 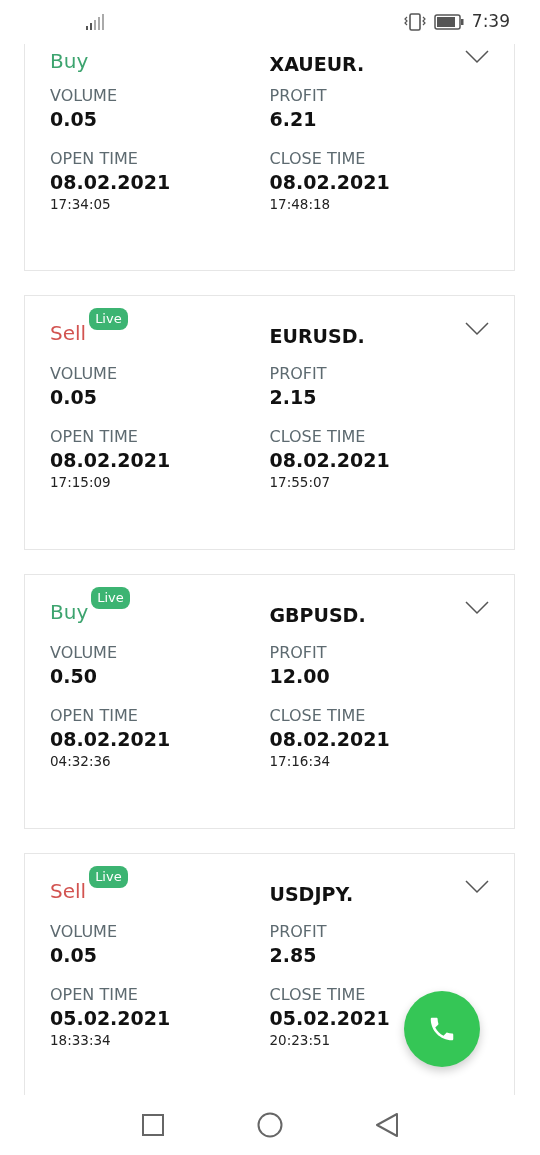 What do you see at coordinates (293, 119) in the screenshot?
I see `field-value: 6.21` at bounding box center [293, 119].